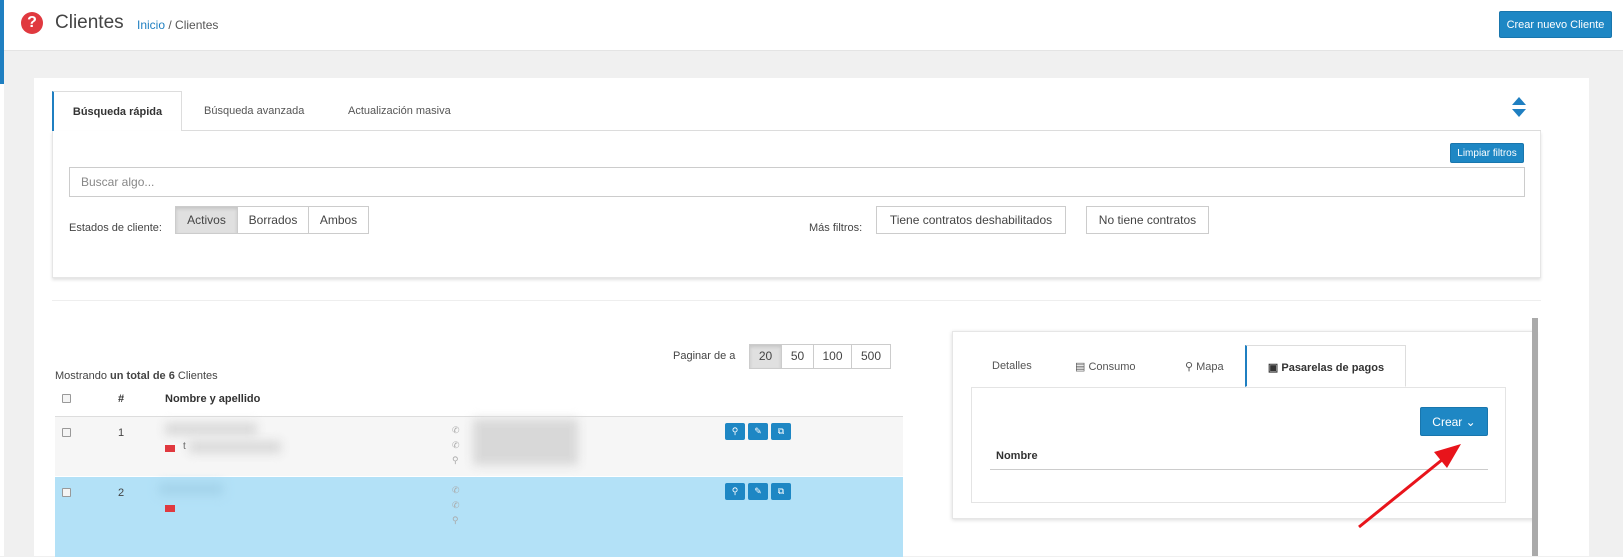 Image resolution: width=1623 pixels, height=557 pixels. I want to click on tab-pasarelas-de-pagos: ▣ Pasarelas de pagos, so click(1325, 366).